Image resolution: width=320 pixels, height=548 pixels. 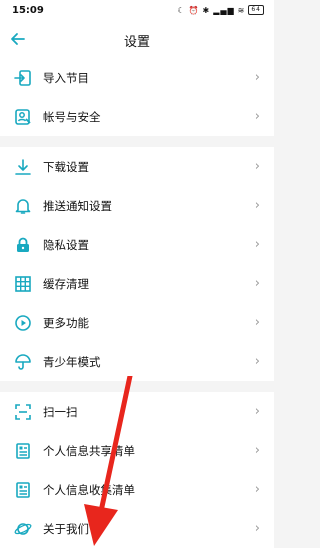 I want to click on grid-icon, so click(x=23, y=284).